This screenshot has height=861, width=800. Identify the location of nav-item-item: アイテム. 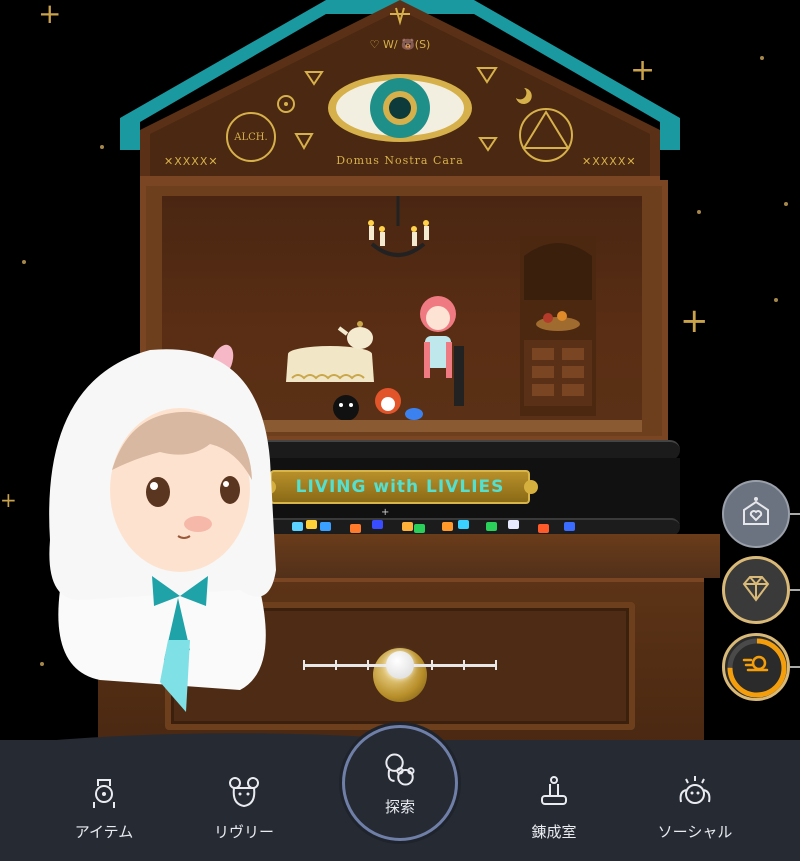
(104, 807).